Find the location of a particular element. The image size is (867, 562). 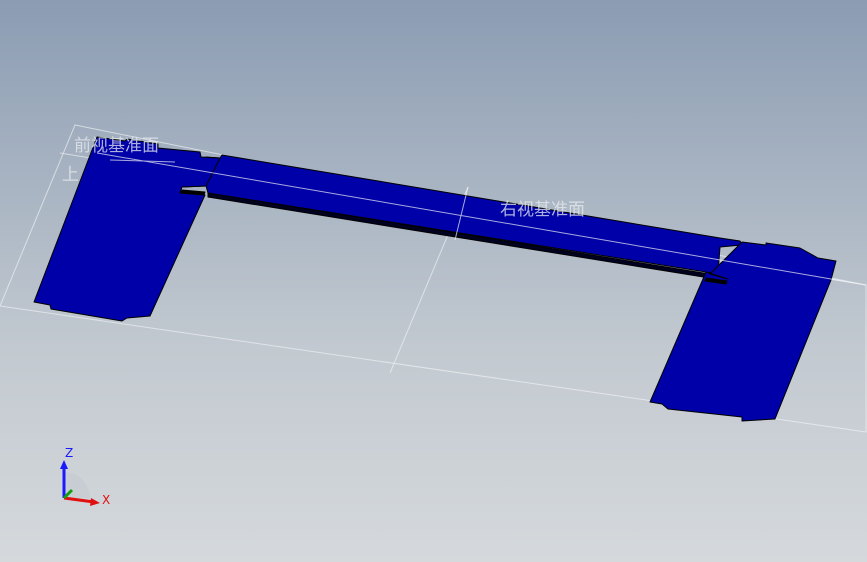

triad-x-arrowhead is located at coordinates (95, 502).